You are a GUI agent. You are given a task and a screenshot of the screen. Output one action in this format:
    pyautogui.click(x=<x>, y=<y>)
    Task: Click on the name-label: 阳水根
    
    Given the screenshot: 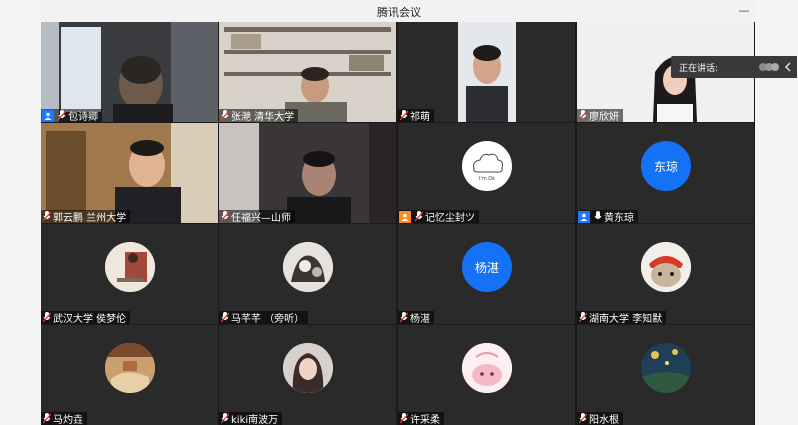 What is the action you would take?
    pyautogui.click(x=600, y=418)
    